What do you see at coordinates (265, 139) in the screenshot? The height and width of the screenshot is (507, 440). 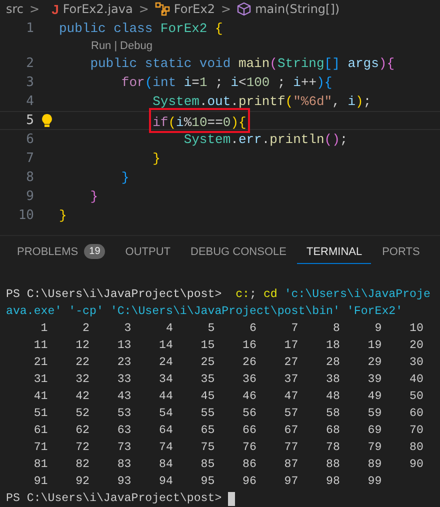 I see `code-line: System.err.println();` at bounding box center [265, 139].